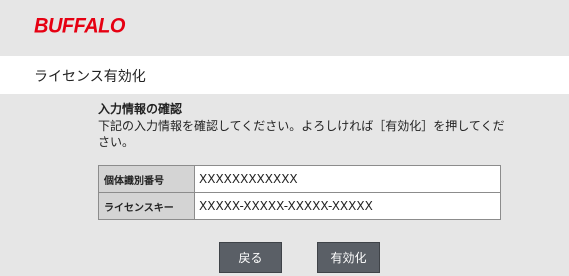  I want to click on row-label-serial: 個体識別番号, so click(146, 179).